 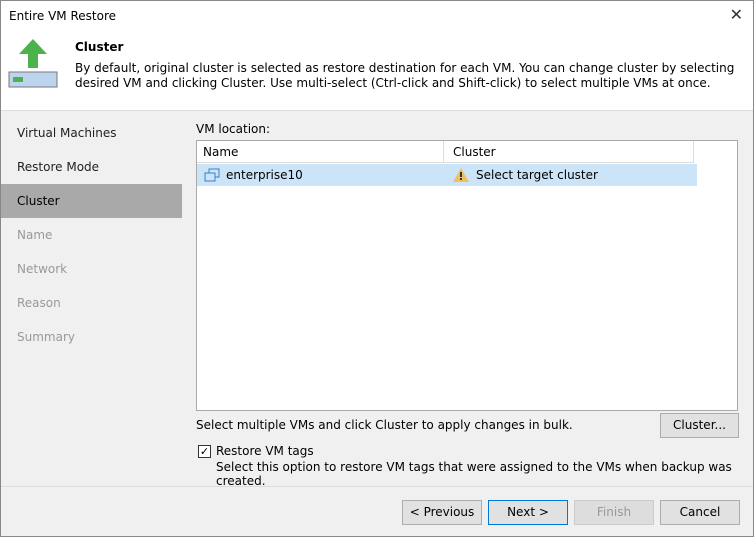 What do you see at coordinates (447, 175) in the screenshot?
I see `table-row: enterprise10 Select target cluster` at bounding box center [447, 175].